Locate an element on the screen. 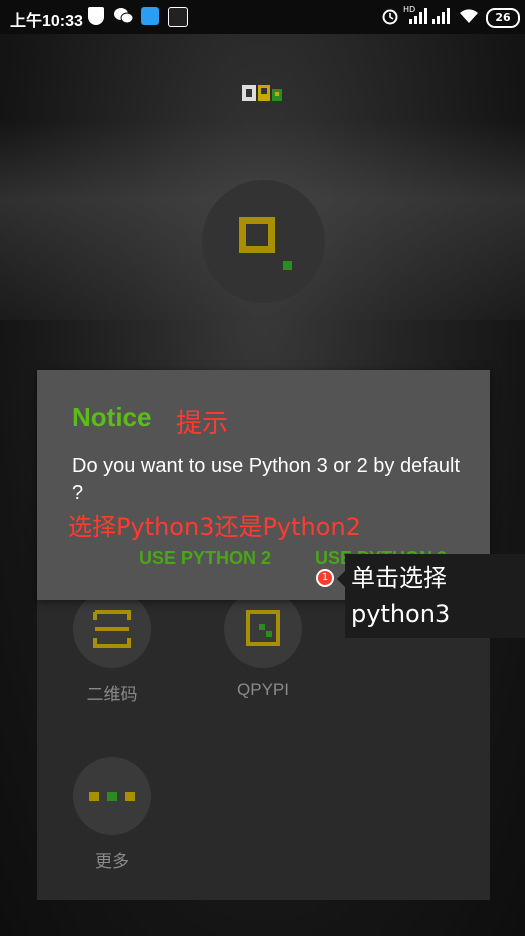 The width and height of the screenshot is (525, 936). more-dots-icon is located at coordinates (112, 796).